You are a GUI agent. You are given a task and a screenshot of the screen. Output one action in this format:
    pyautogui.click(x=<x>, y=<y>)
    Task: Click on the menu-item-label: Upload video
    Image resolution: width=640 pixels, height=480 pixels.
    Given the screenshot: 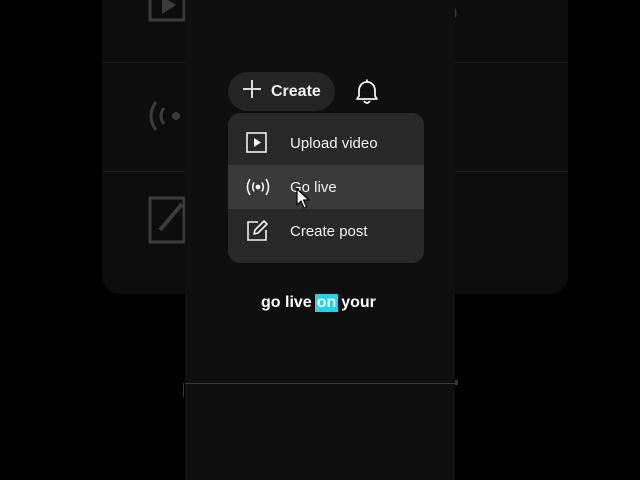 What is the action you would take?
    pyautogui.click(x=334, y=143)
    